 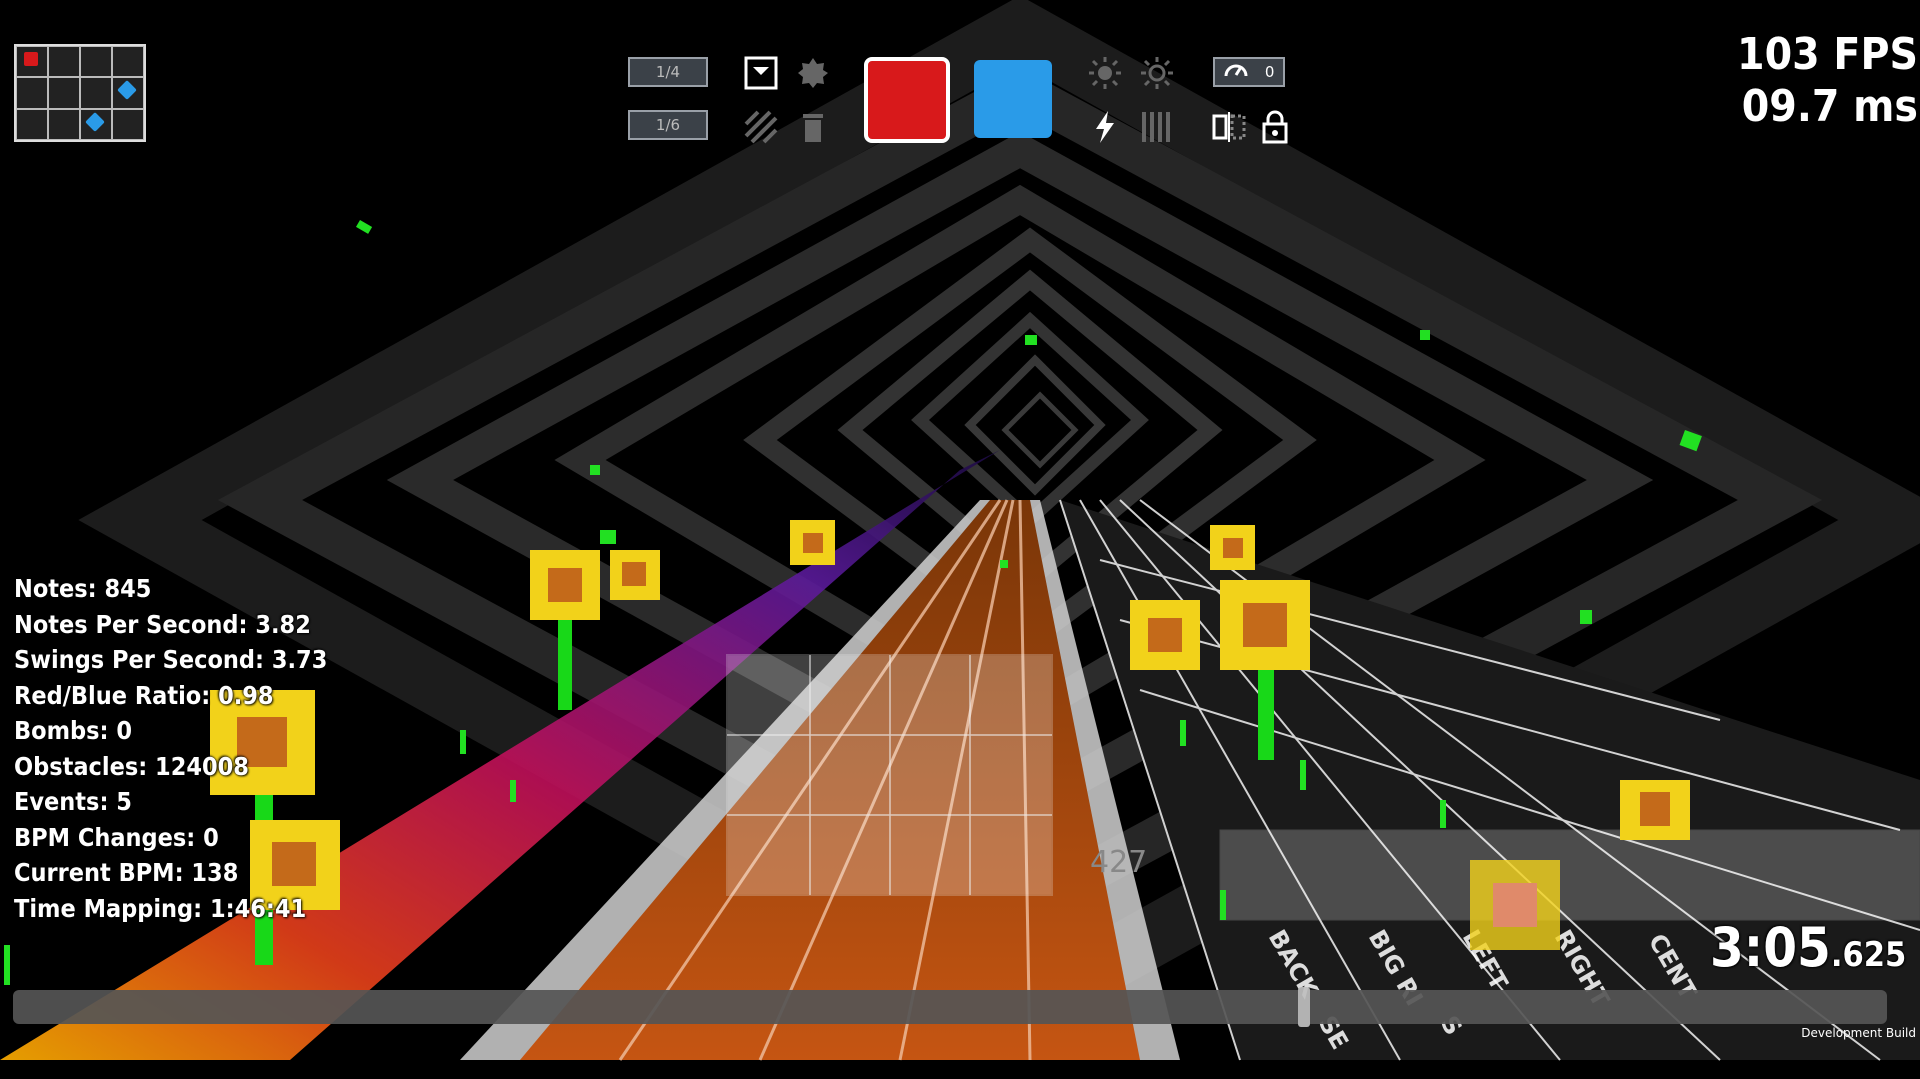 I want to click on note-icon, so click(x=761, y=73).